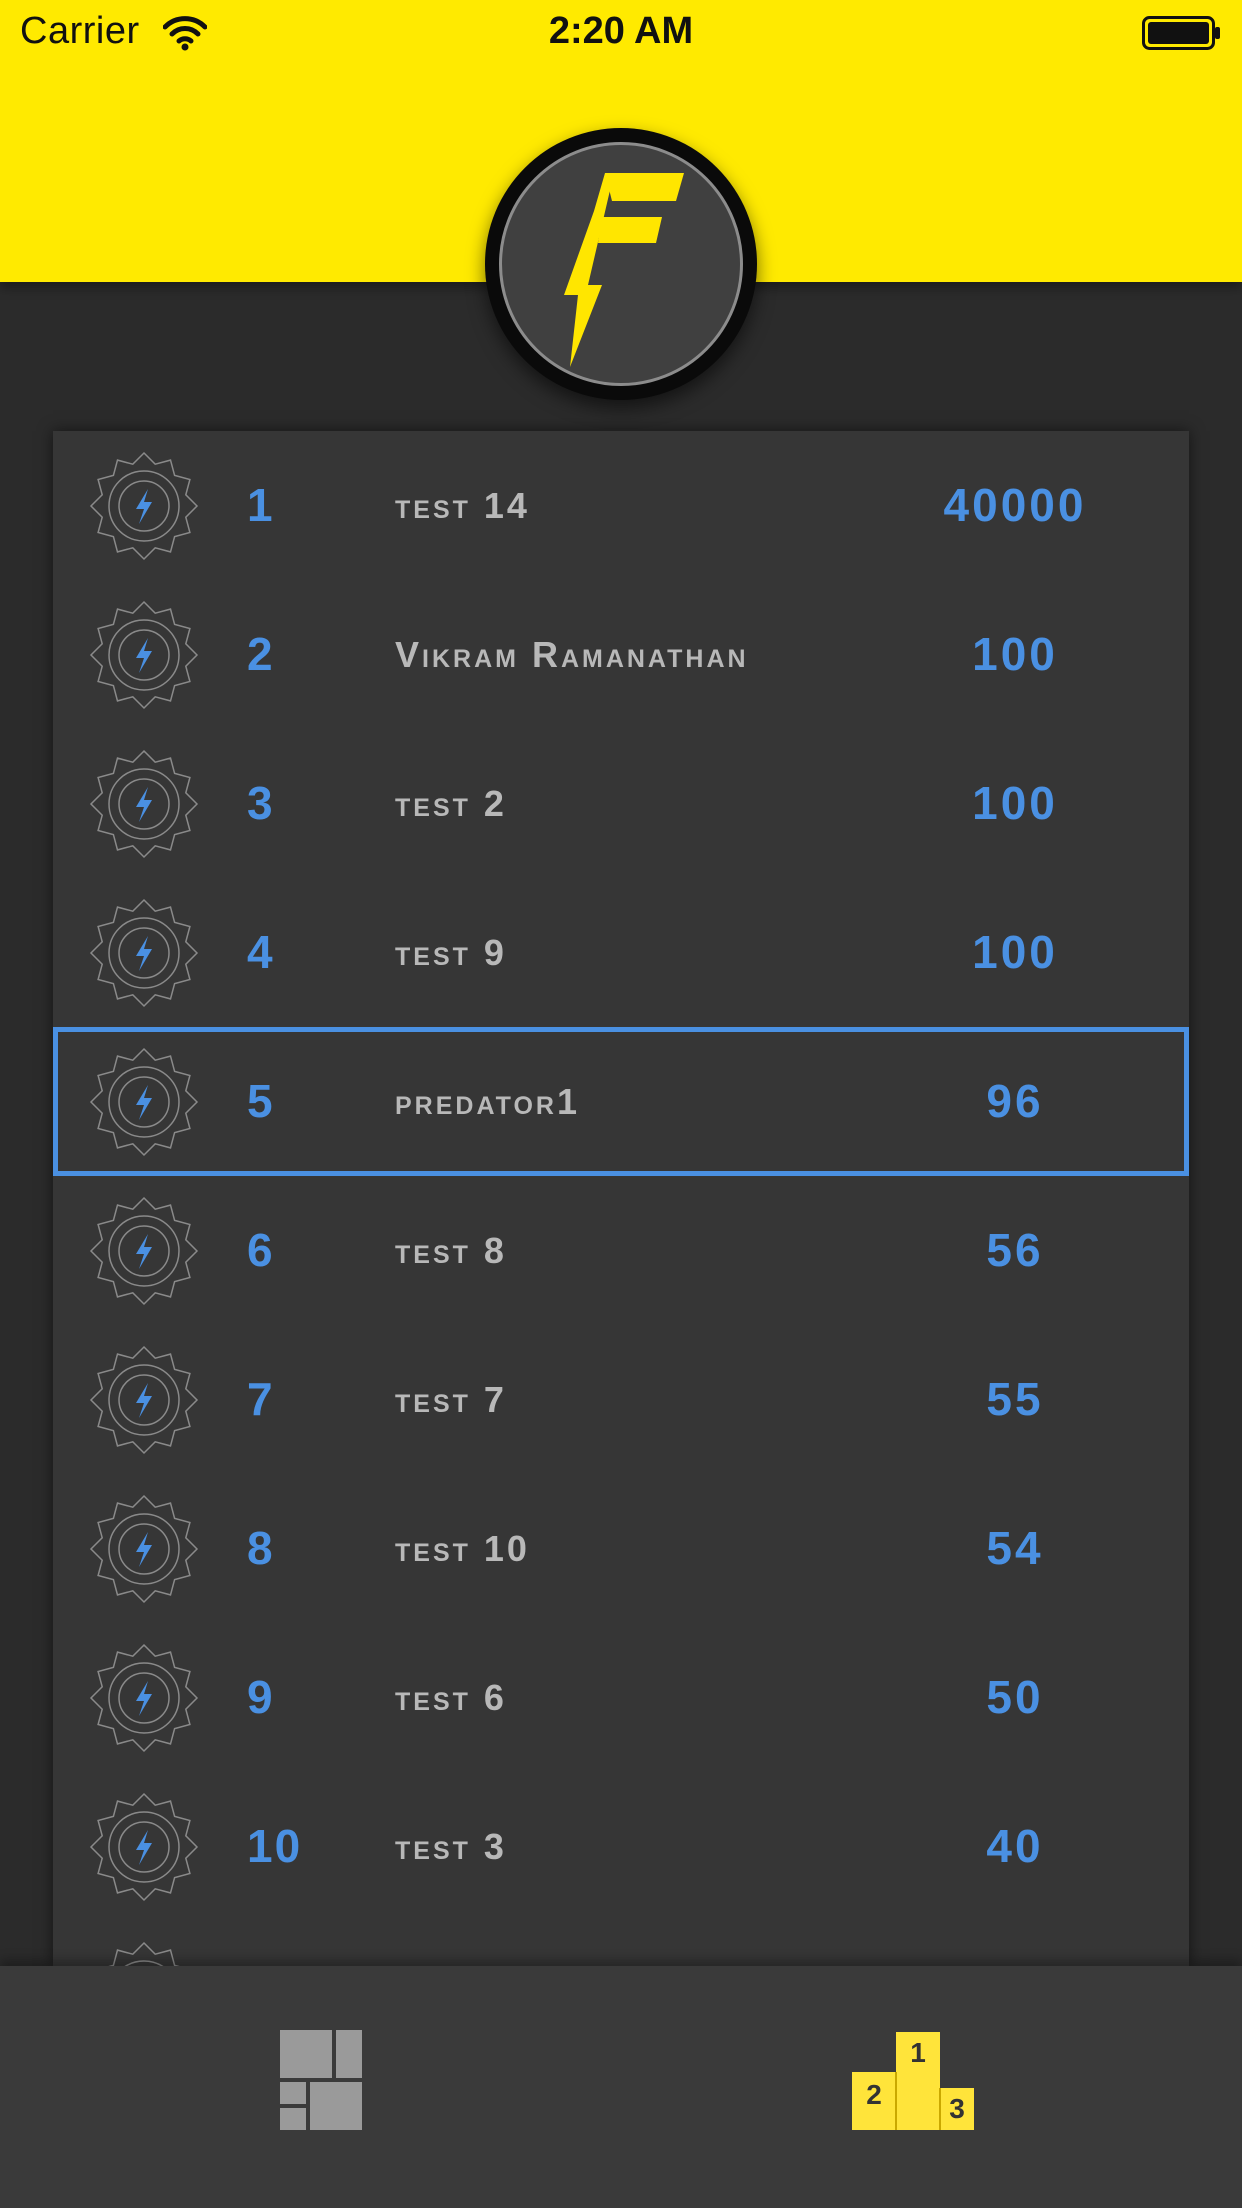 This screenshot has height=2208, width=1242. Describe the element at coordinates (261, 1548) in the screenshot. I see `rank-number: 8` at that location.